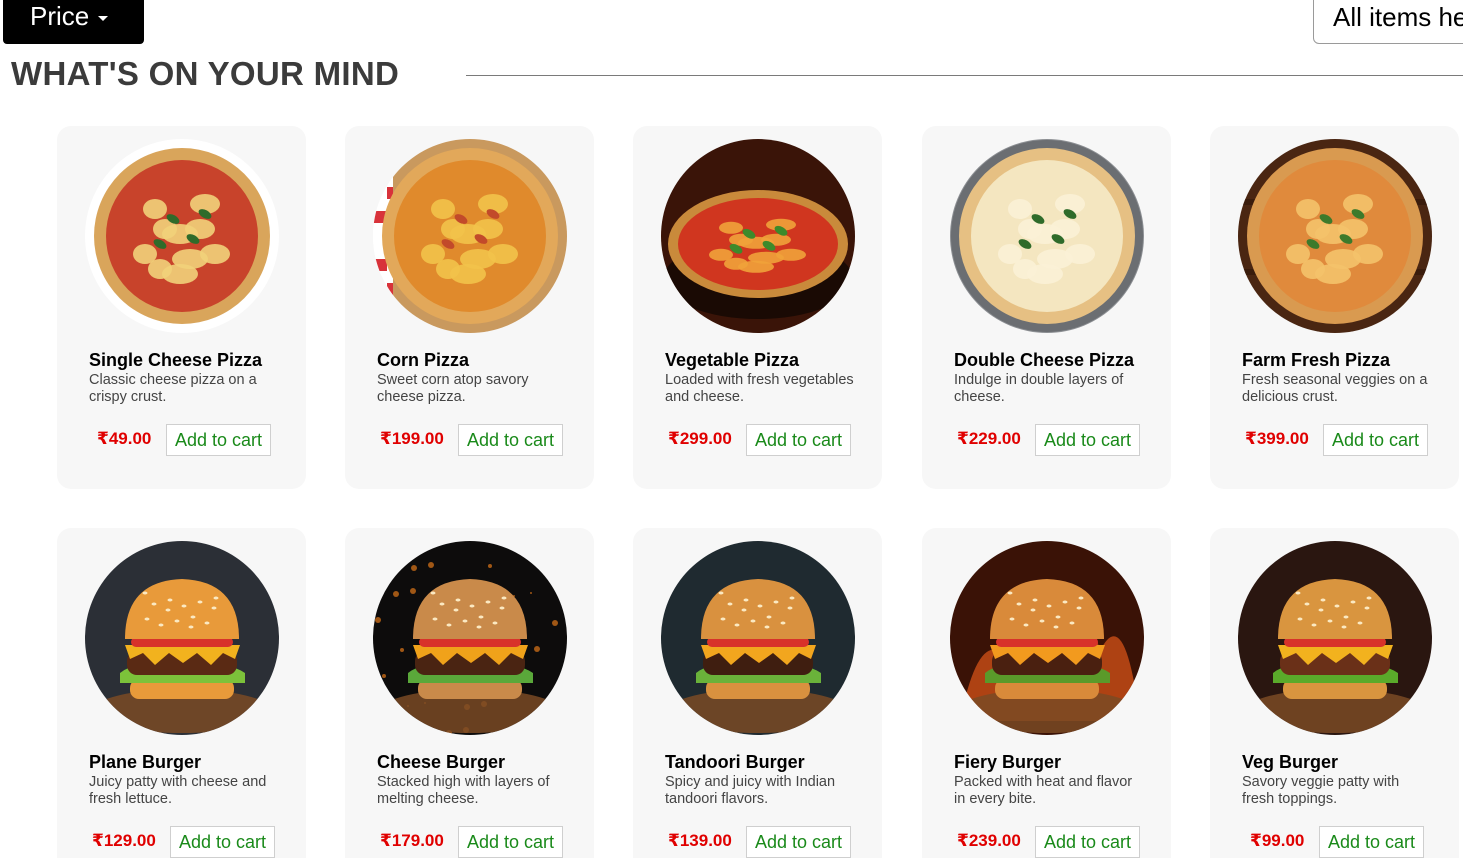 Image resolution: width=1463 pixels, height=858 pixels. What do you see at coordinates (423, 360) in the screenshot?
I see `item-name: Corn Pizza` at bounding box center [423, 360].